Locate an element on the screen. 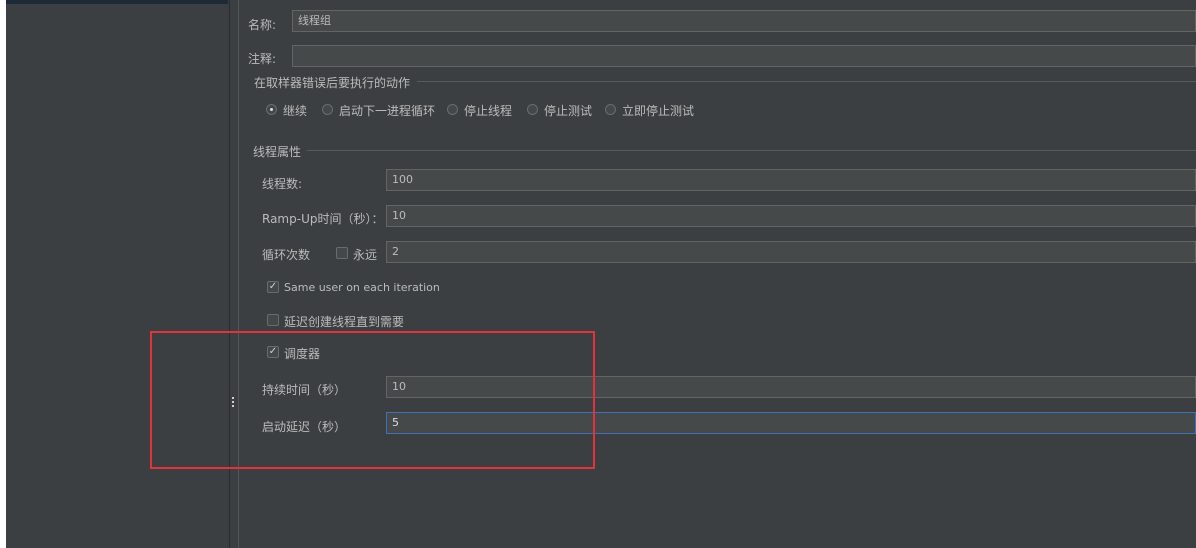 Image resolution: width=1196 pixels, height=548 pixels. option-start-next-loop-label: 启动下一进程循环 is located at coordinates (387, 111).